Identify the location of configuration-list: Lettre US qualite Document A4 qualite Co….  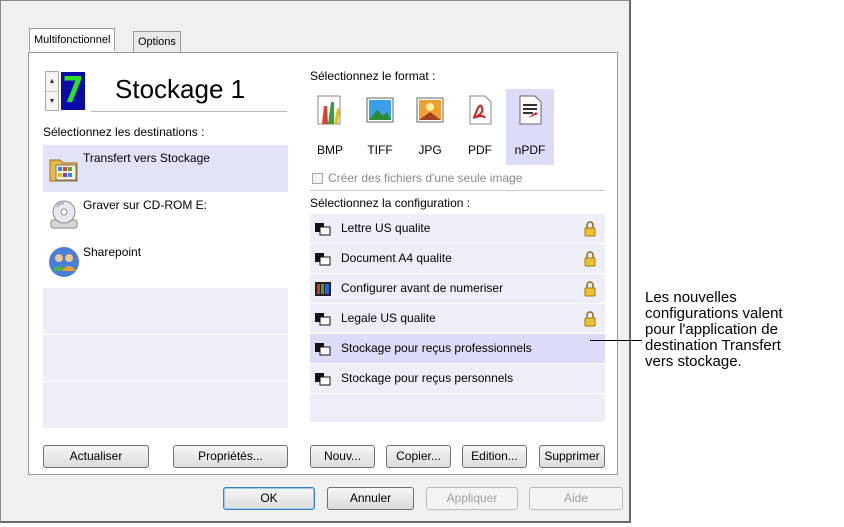
(457, 318).